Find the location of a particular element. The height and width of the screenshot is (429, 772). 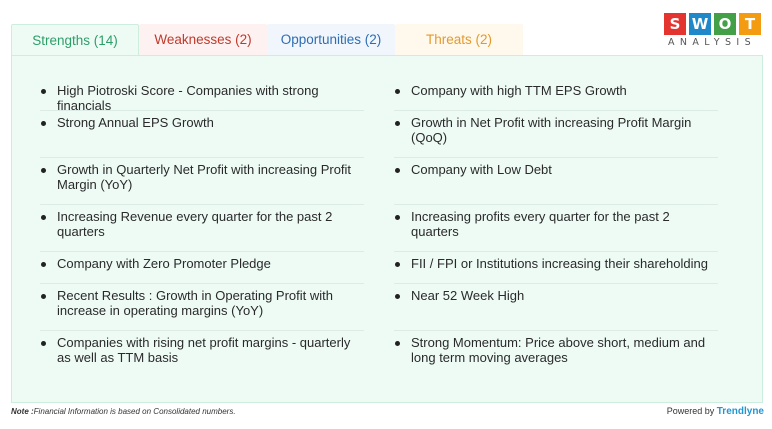

logo-letter-t: T is located at coordinates (750, 24).